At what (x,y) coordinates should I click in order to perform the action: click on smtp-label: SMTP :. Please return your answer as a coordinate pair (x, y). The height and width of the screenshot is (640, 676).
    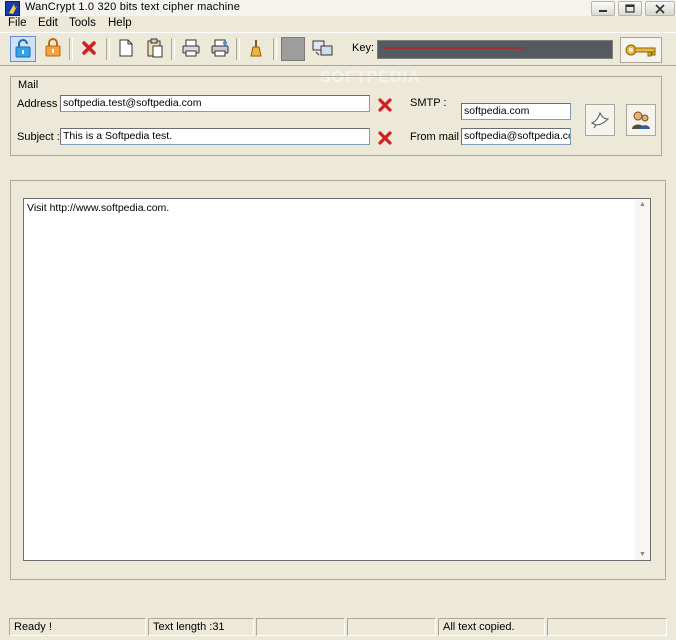
    Looking at the image, I should click on (428, 103).